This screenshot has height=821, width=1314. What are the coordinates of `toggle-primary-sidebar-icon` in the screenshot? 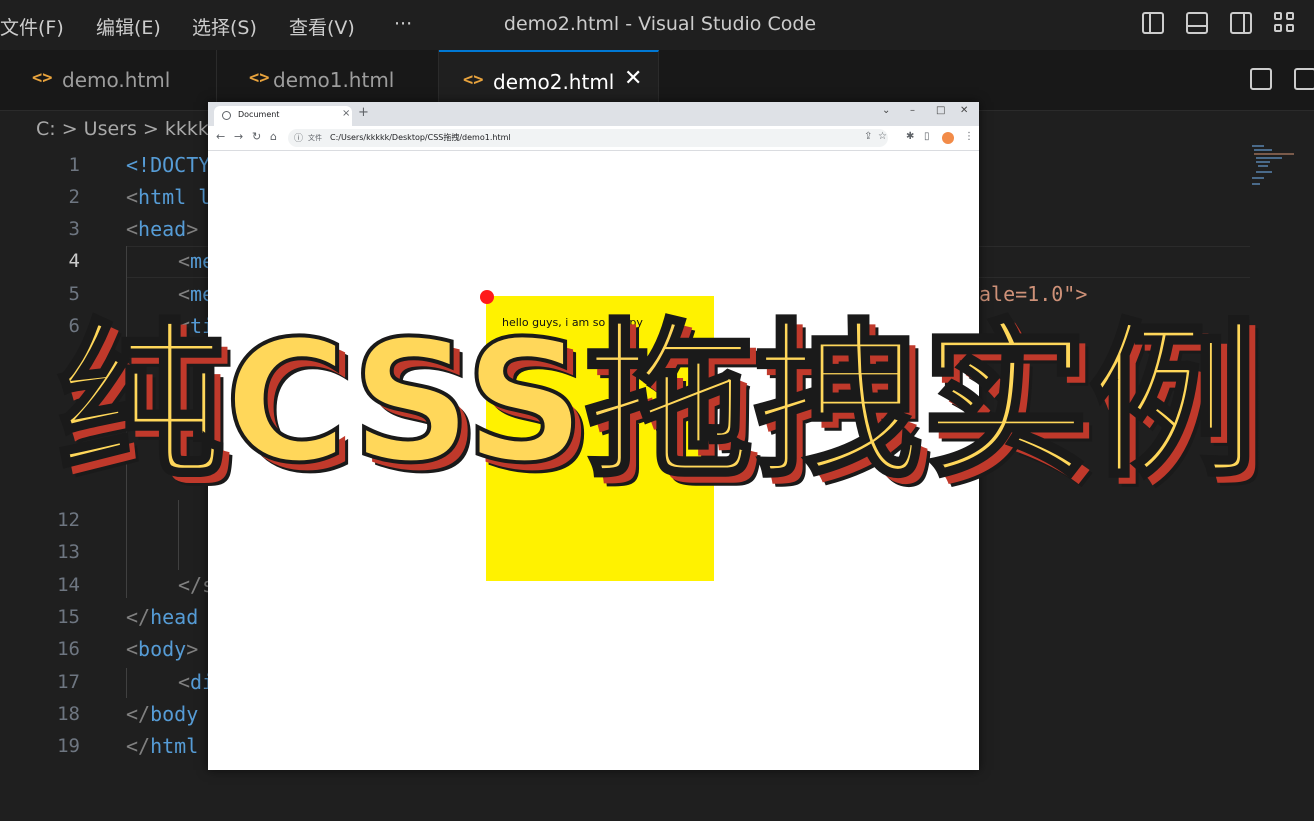 It's located at (1153, 23).